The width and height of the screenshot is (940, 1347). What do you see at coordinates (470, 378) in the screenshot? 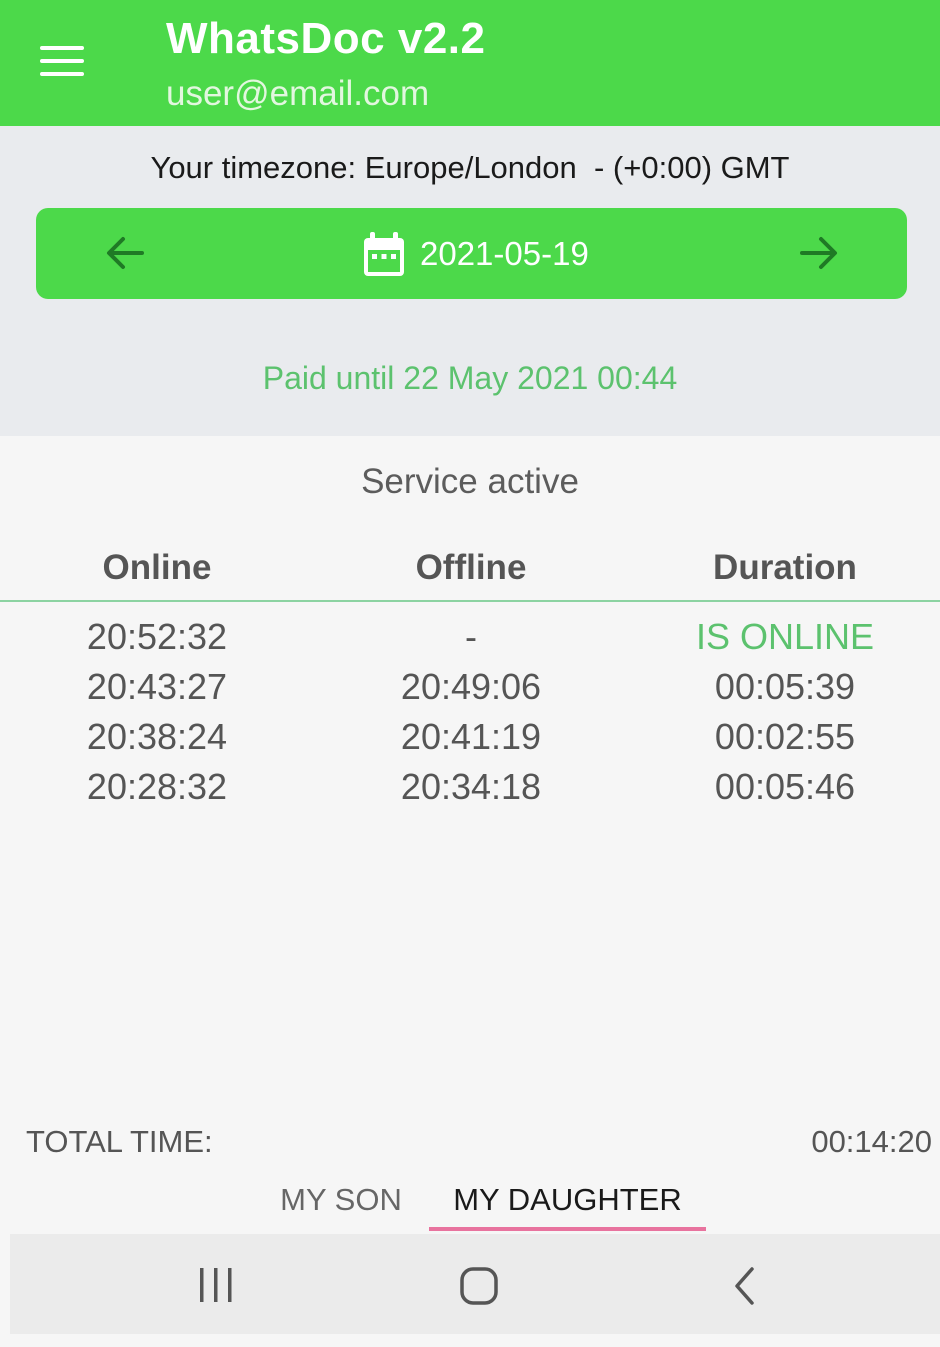
I see `subscription-status: Paid until 22 May 2021 00:44` at bounding box center [470, 378].